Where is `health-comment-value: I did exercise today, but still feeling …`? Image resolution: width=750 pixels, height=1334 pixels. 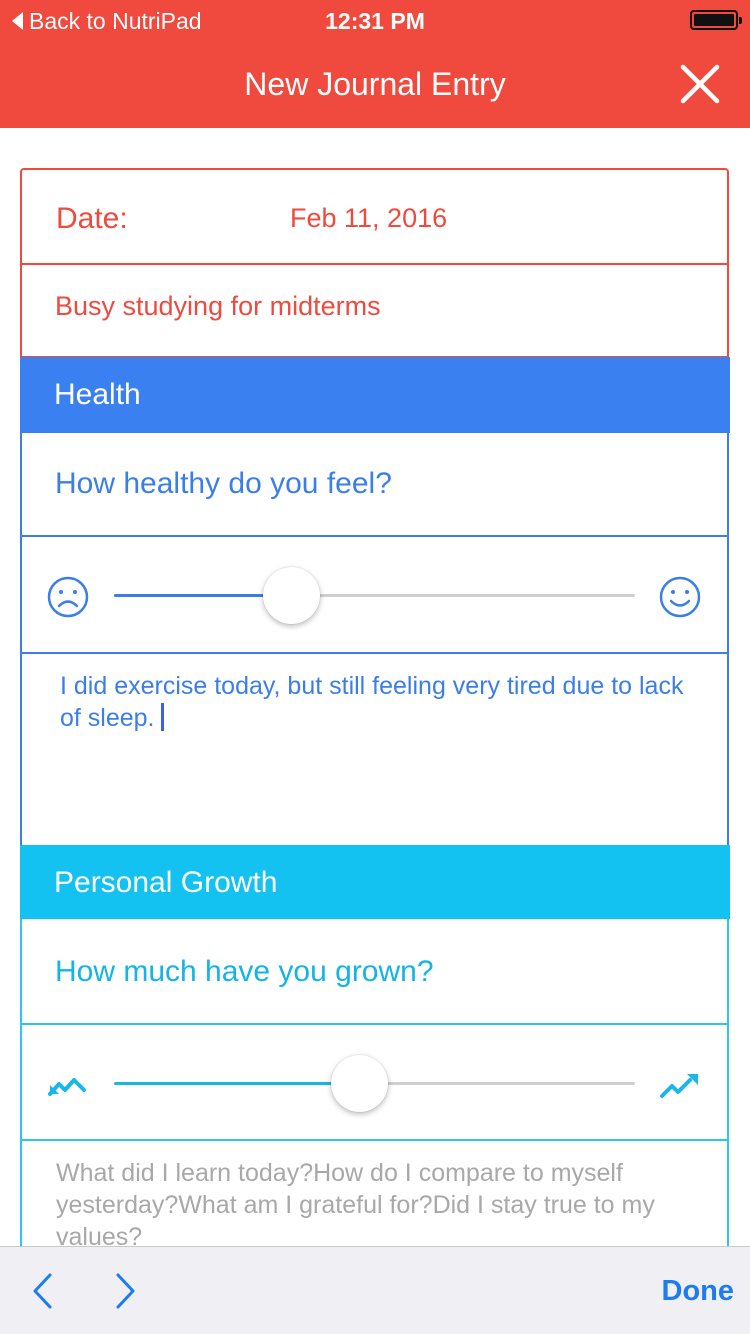
health-comment-value: I did exercise today, but still feeling … is located at coordinates (372, 702).